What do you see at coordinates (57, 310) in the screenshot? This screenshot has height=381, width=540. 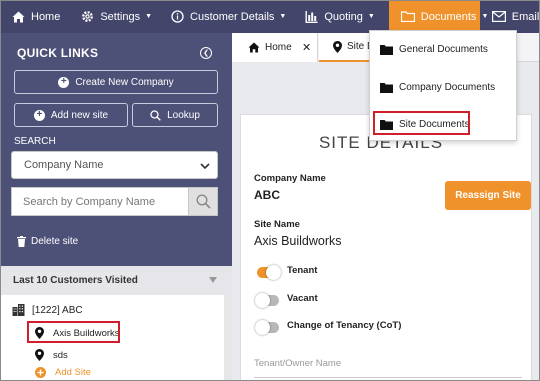 I see `recent-company-label: [1222] ABC` at bounding box center [57, 310].